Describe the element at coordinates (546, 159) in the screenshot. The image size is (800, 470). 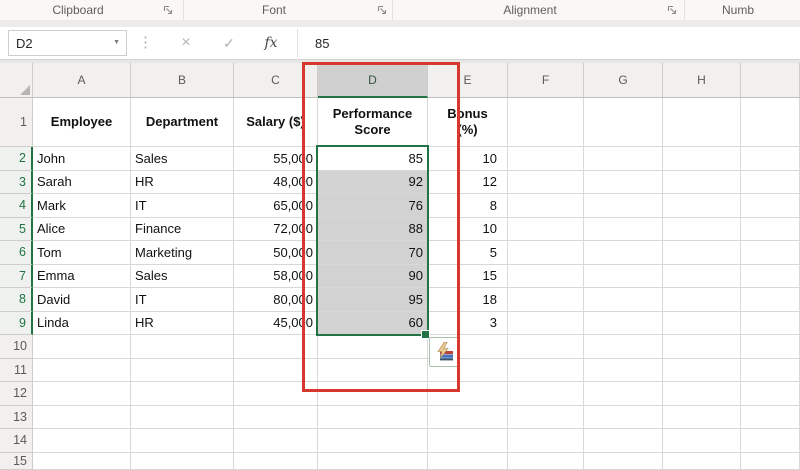
I see `cell-F2` at that location.